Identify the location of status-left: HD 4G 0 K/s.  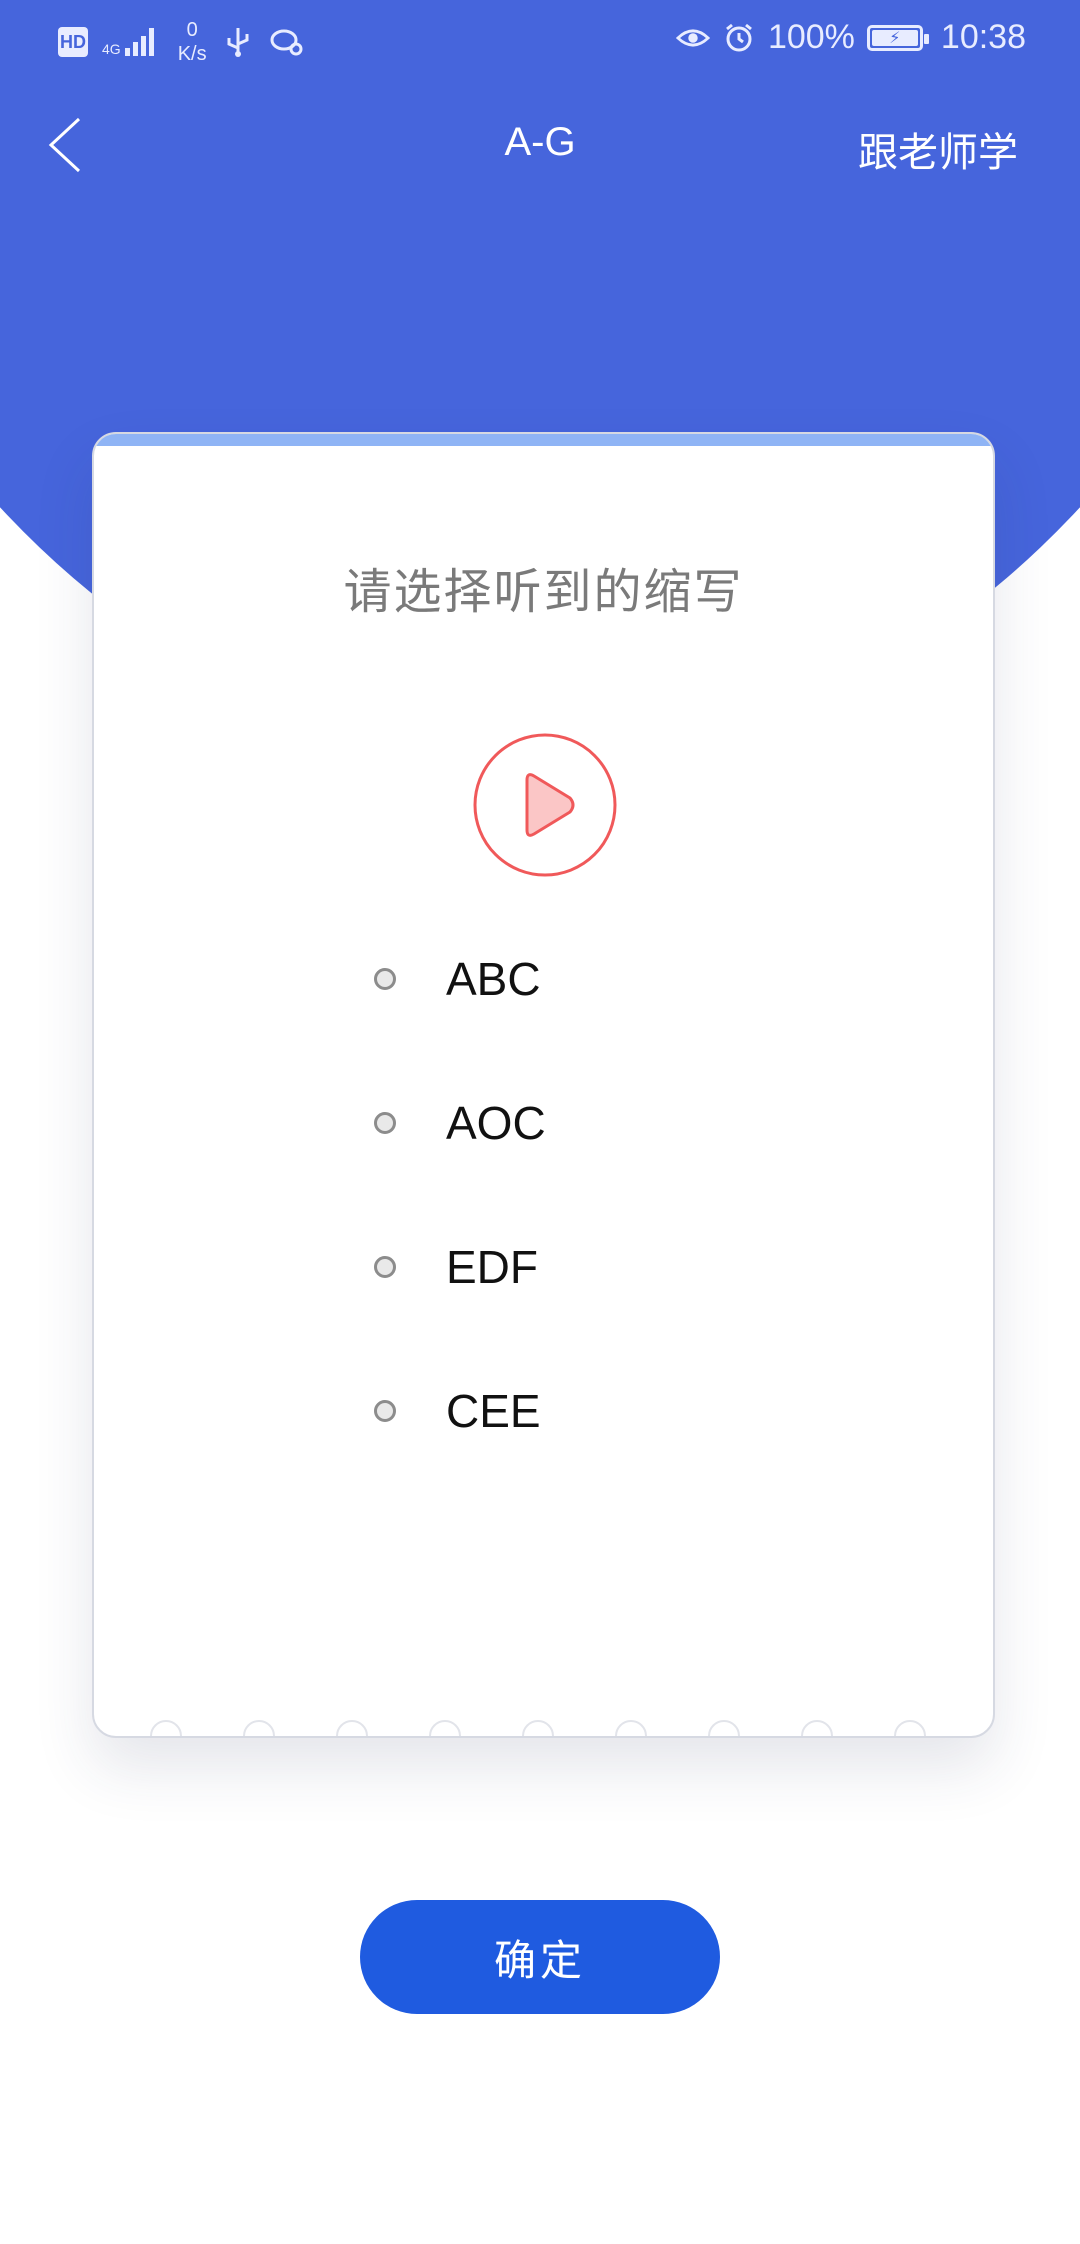
(180, 42).